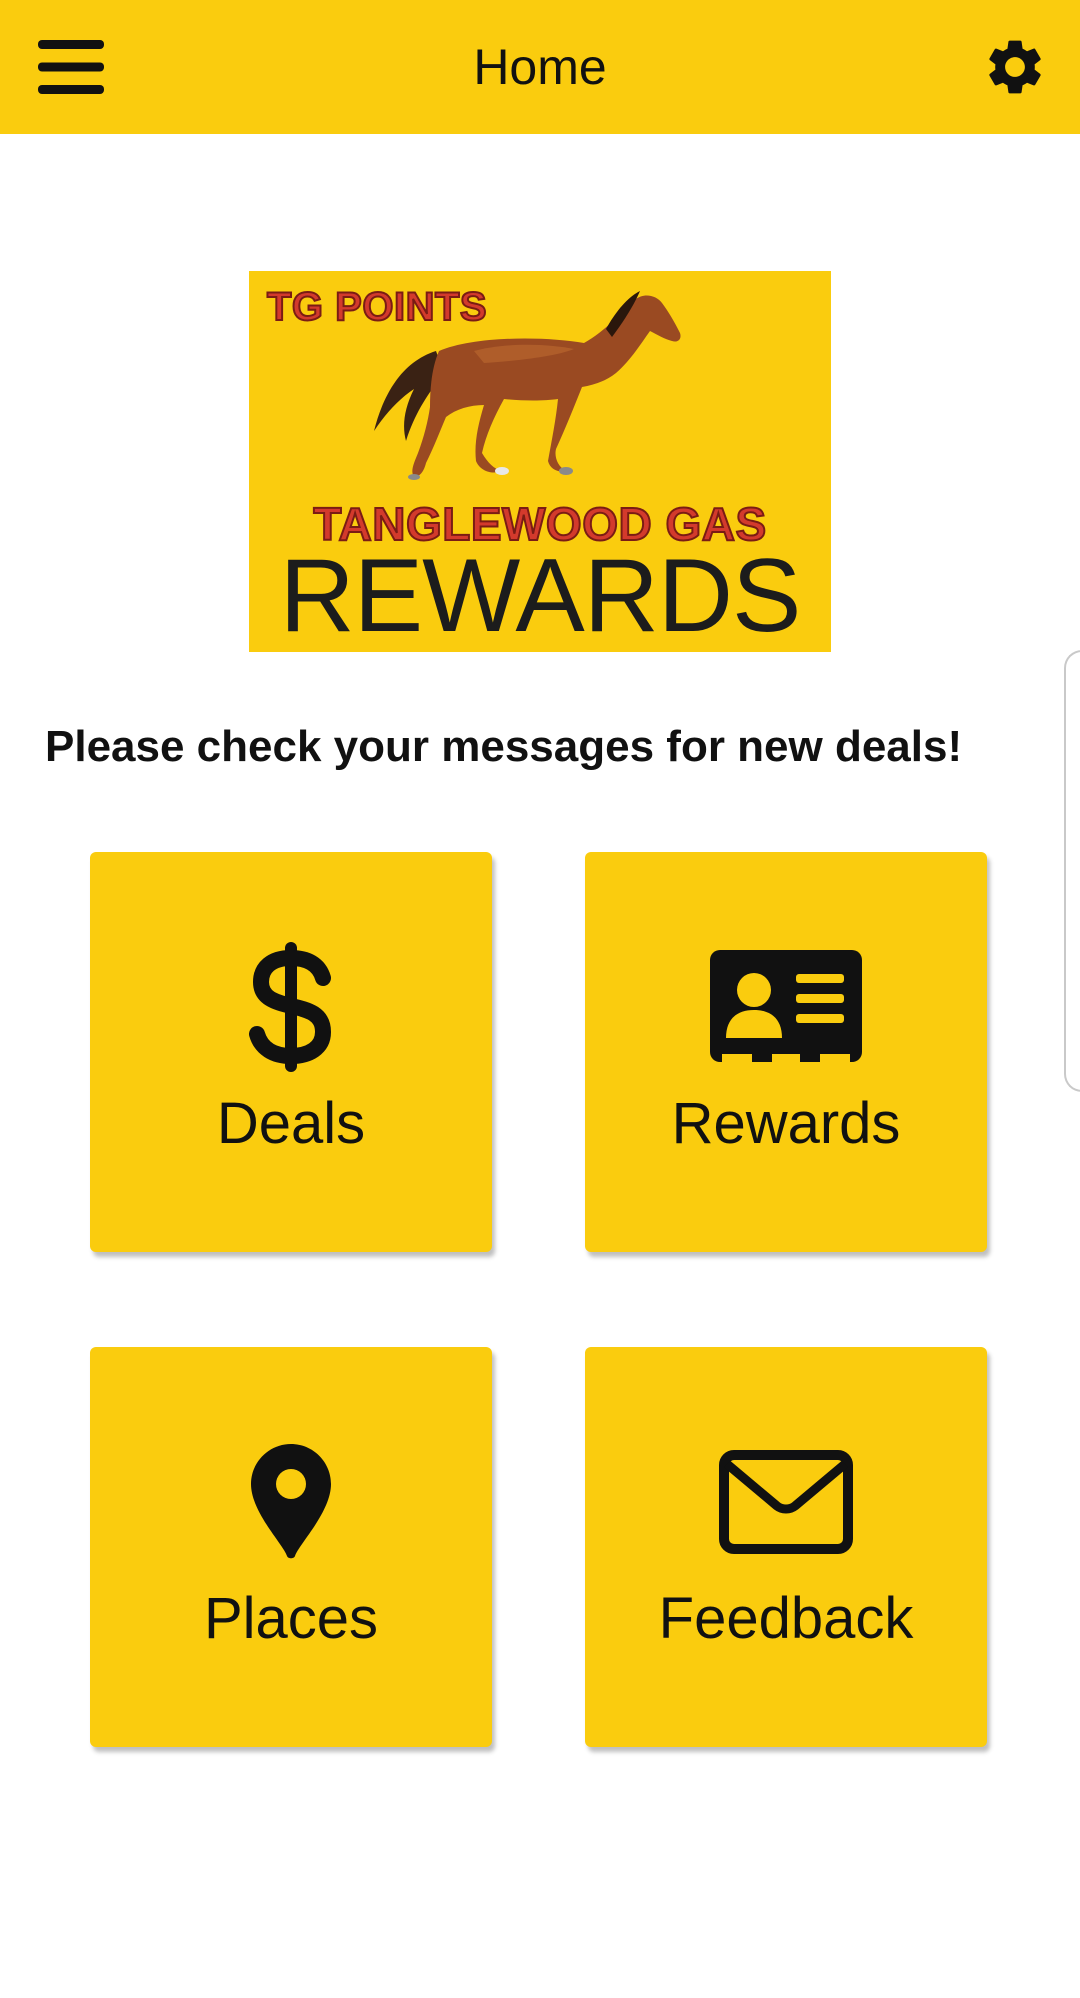 The image size is (1080, 1998). What do you see at coordinates (291, 1618) in the screenshot?
I see `places-tile-label: Places` at bounding box center [291, 1618].